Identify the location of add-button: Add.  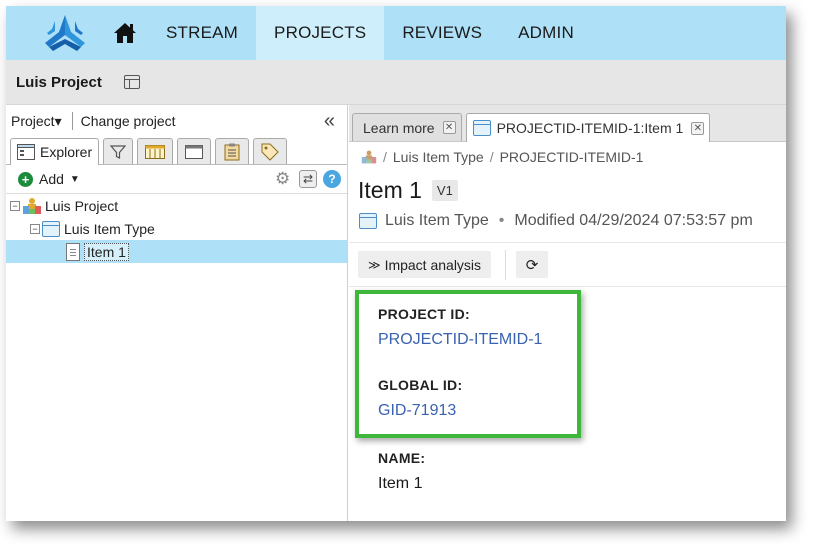
(51, 179).